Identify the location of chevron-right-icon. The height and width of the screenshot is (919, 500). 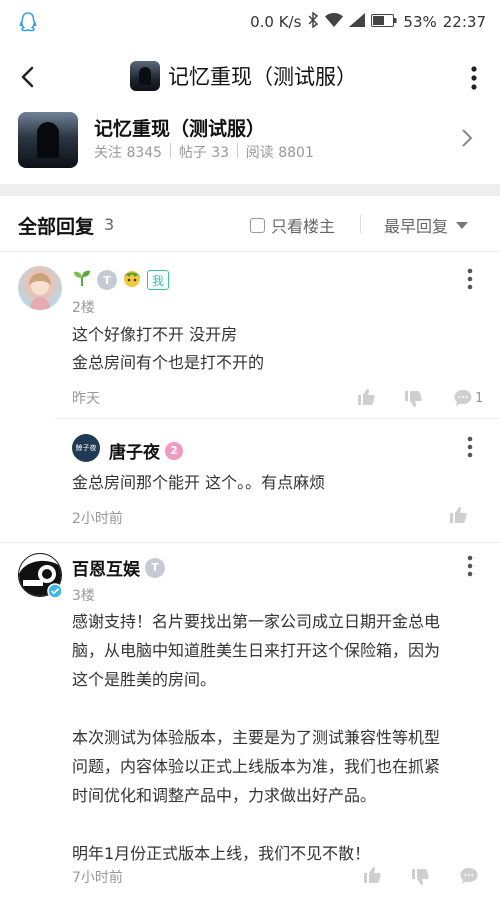
(467, 138).